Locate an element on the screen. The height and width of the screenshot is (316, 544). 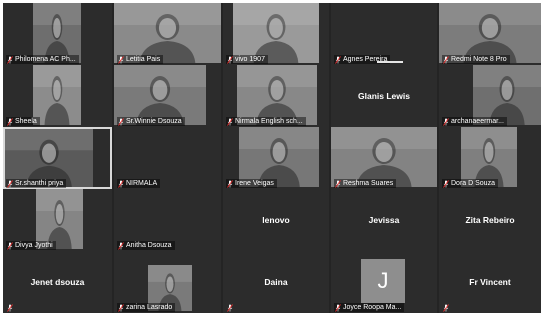
participant-name-center: lenovo is located at coordinates (276, 220).